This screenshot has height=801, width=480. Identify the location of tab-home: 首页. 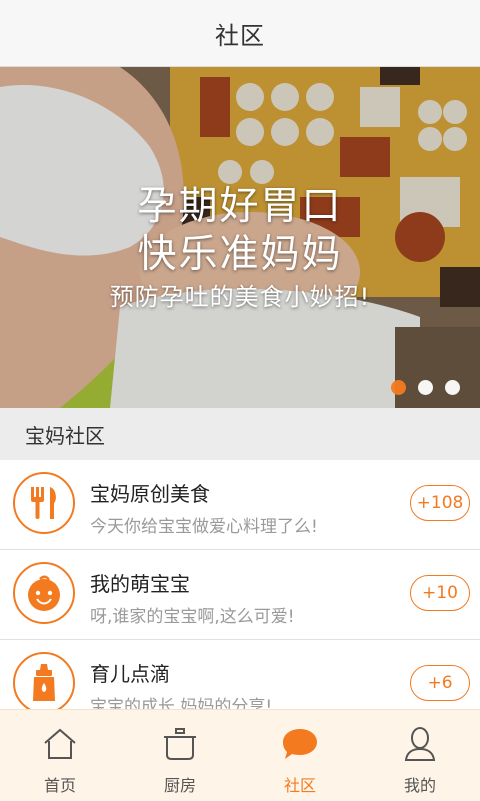
(60, 755).